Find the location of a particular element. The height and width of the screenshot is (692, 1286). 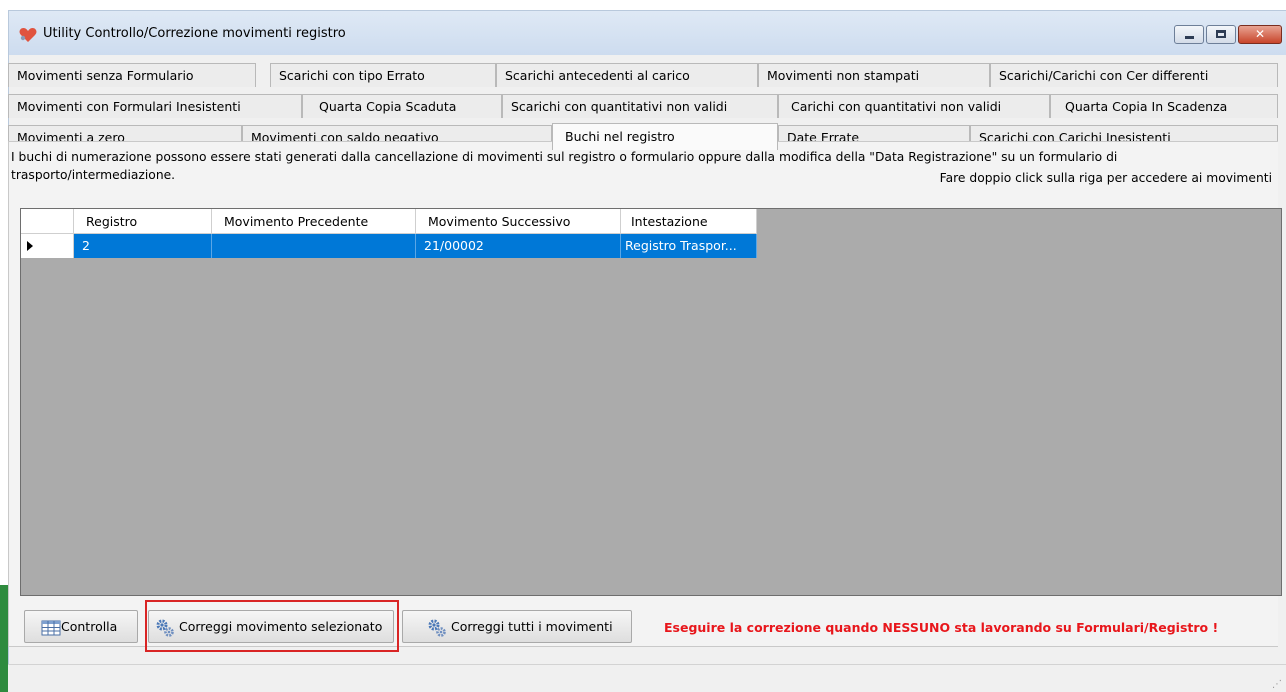

close-button: ✕ is located at coordinates (1260, 34).